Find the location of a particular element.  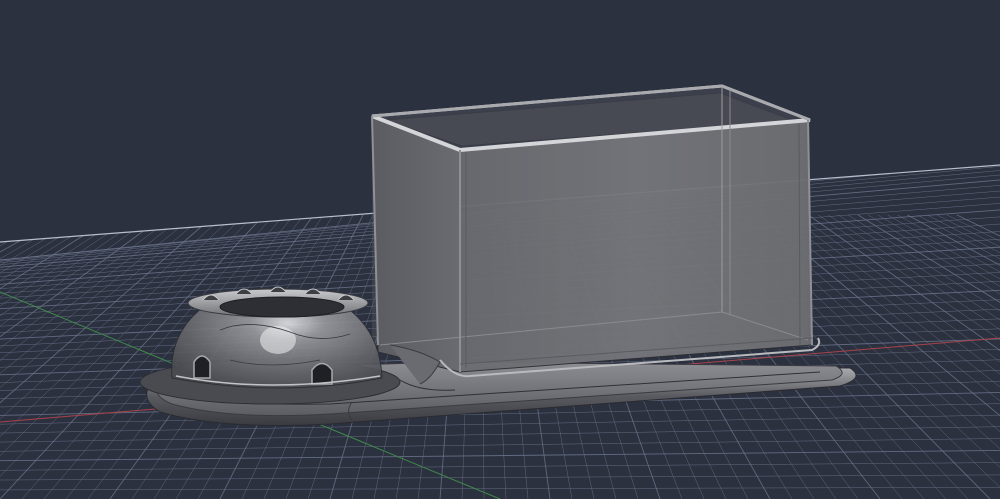

dome-holder is located at coordinates (270, 345).